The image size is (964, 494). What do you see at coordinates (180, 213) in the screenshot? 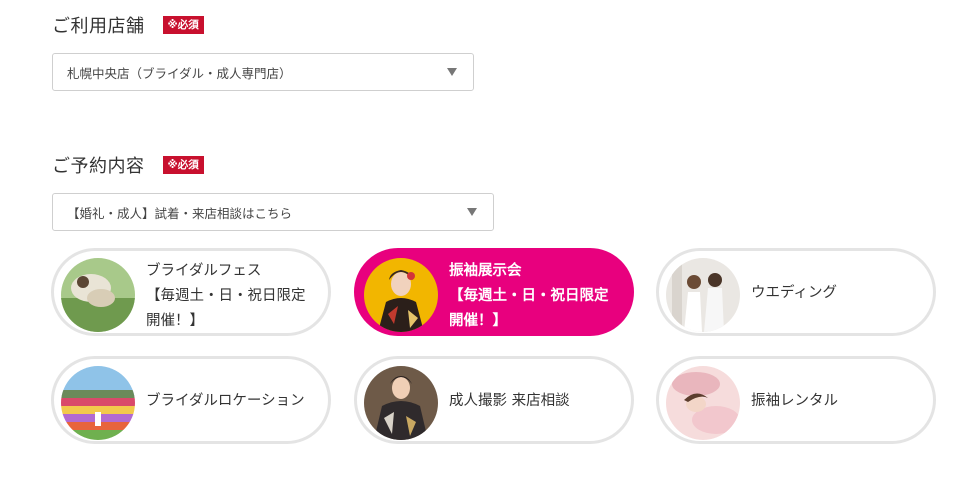
I see `reservation-select-value: 【婚礼・成人】試着・来店相談はこちら` at bounding box center [180, 213].